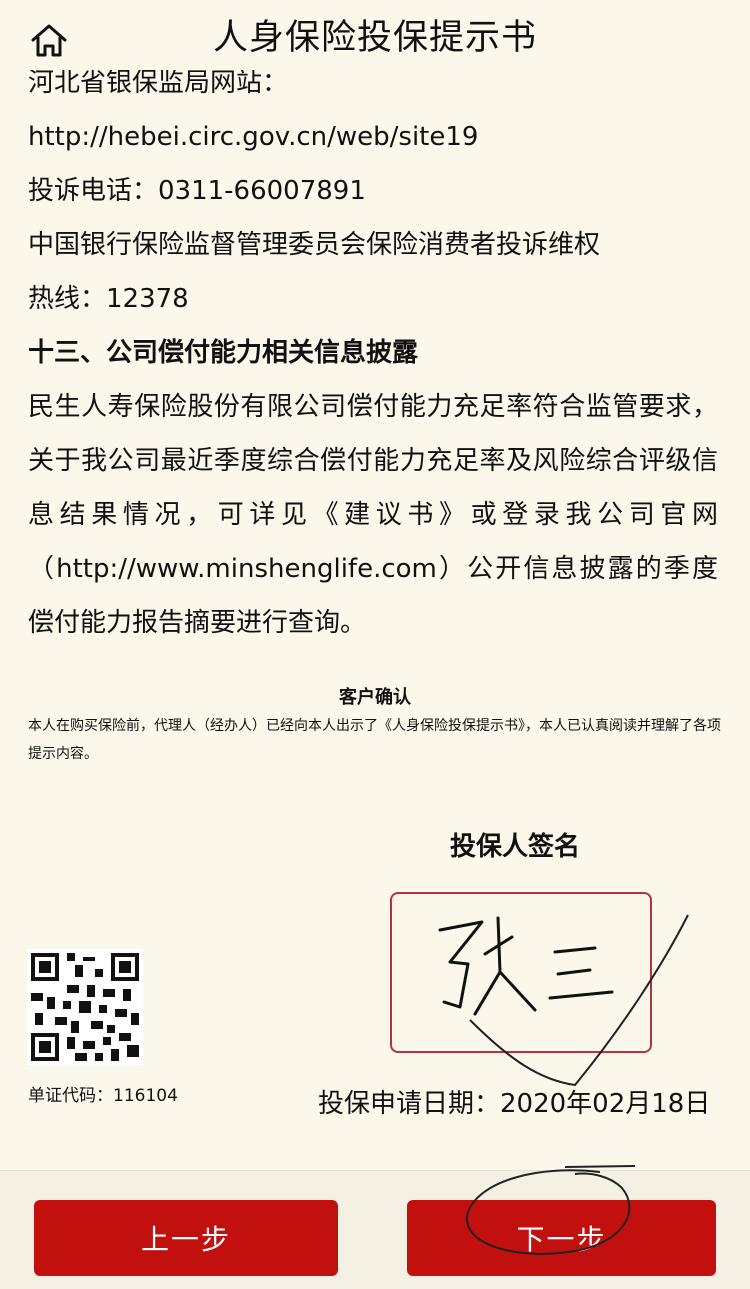 This screenshot has width=750, height=1289. Describe the element at coordinates (103, 1096) in the screenshot. I see `document-code: 单证代码：116104` at that location.